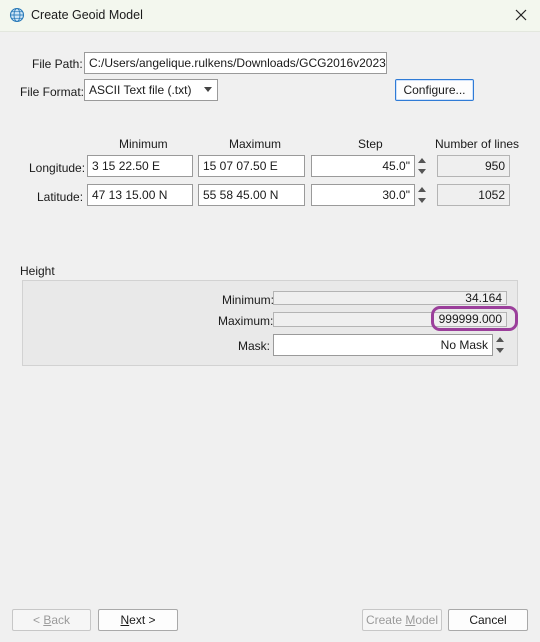 The height and width of the screenshot is (642, 540). I want to click on next-button: Next >, so click(138, 620).